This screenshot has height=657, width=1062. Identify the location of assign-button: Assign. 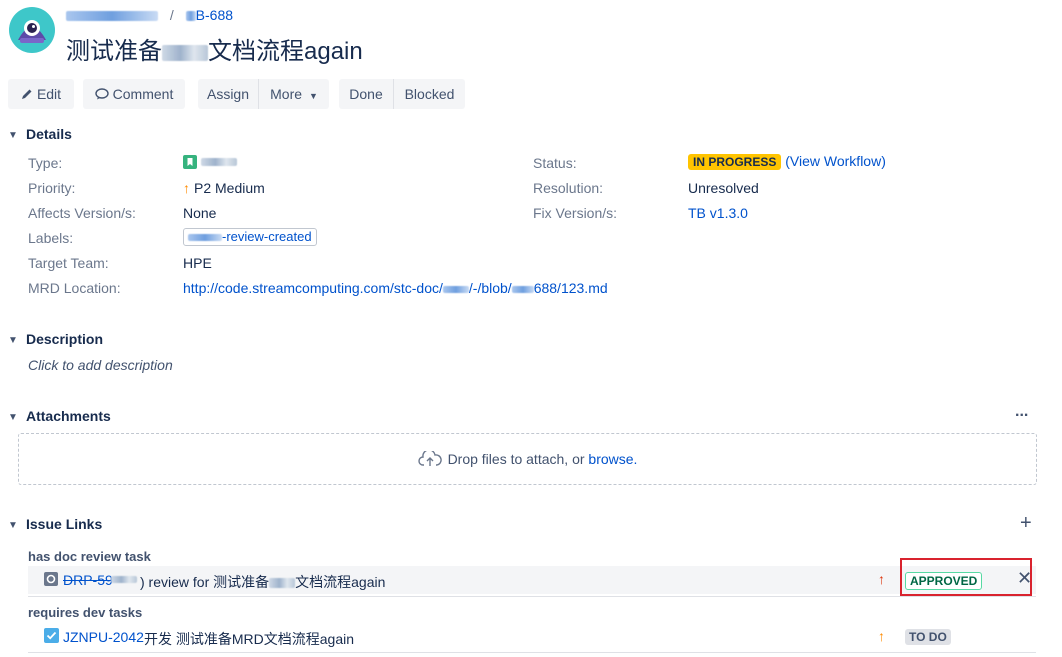
(228, 94).